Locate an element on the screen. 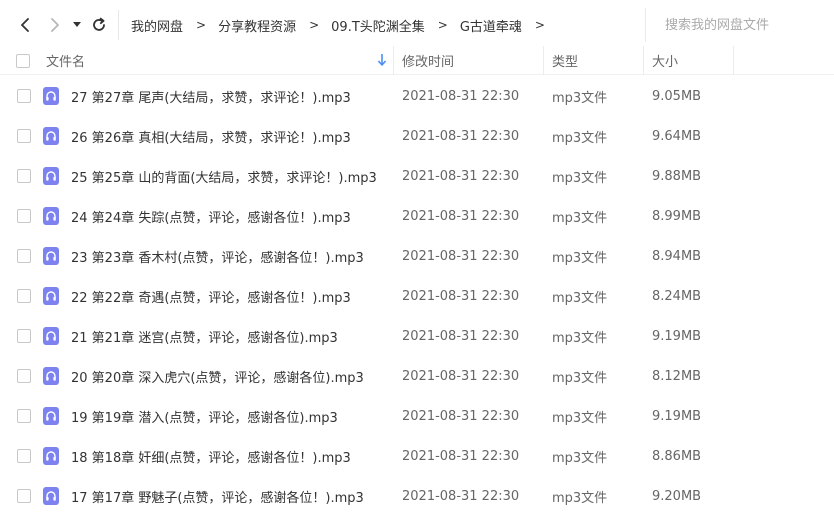 The width and height of the screenshot is (834, 516). breadcrumb: 我的网盘 > 分享教程资源 > 09.T头陀渊全集 > G古道牵魂 > is located at coordinates (344, 25).